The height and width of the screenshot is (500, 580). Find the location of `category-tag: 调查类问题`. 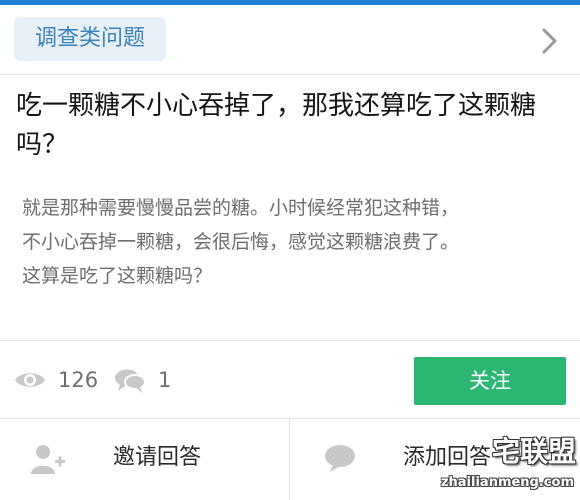

category-tag: 调查类问题 is located at coordinates (90, 39).